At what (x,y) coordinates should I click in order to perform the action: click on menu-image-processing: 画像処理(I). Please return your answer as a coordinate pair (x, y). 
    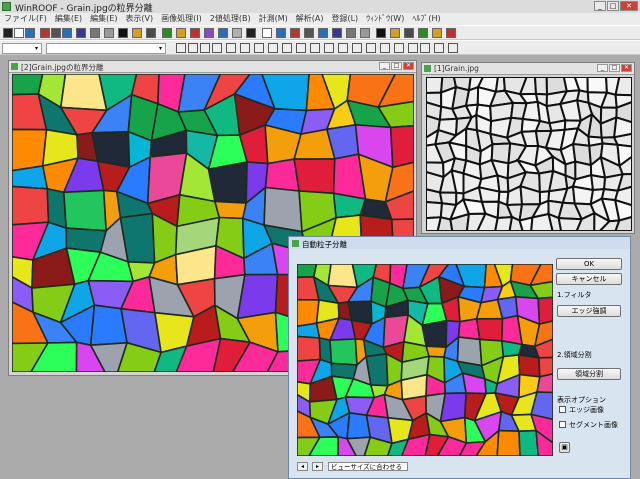
    Looking at the image, I should click on (181, 19).